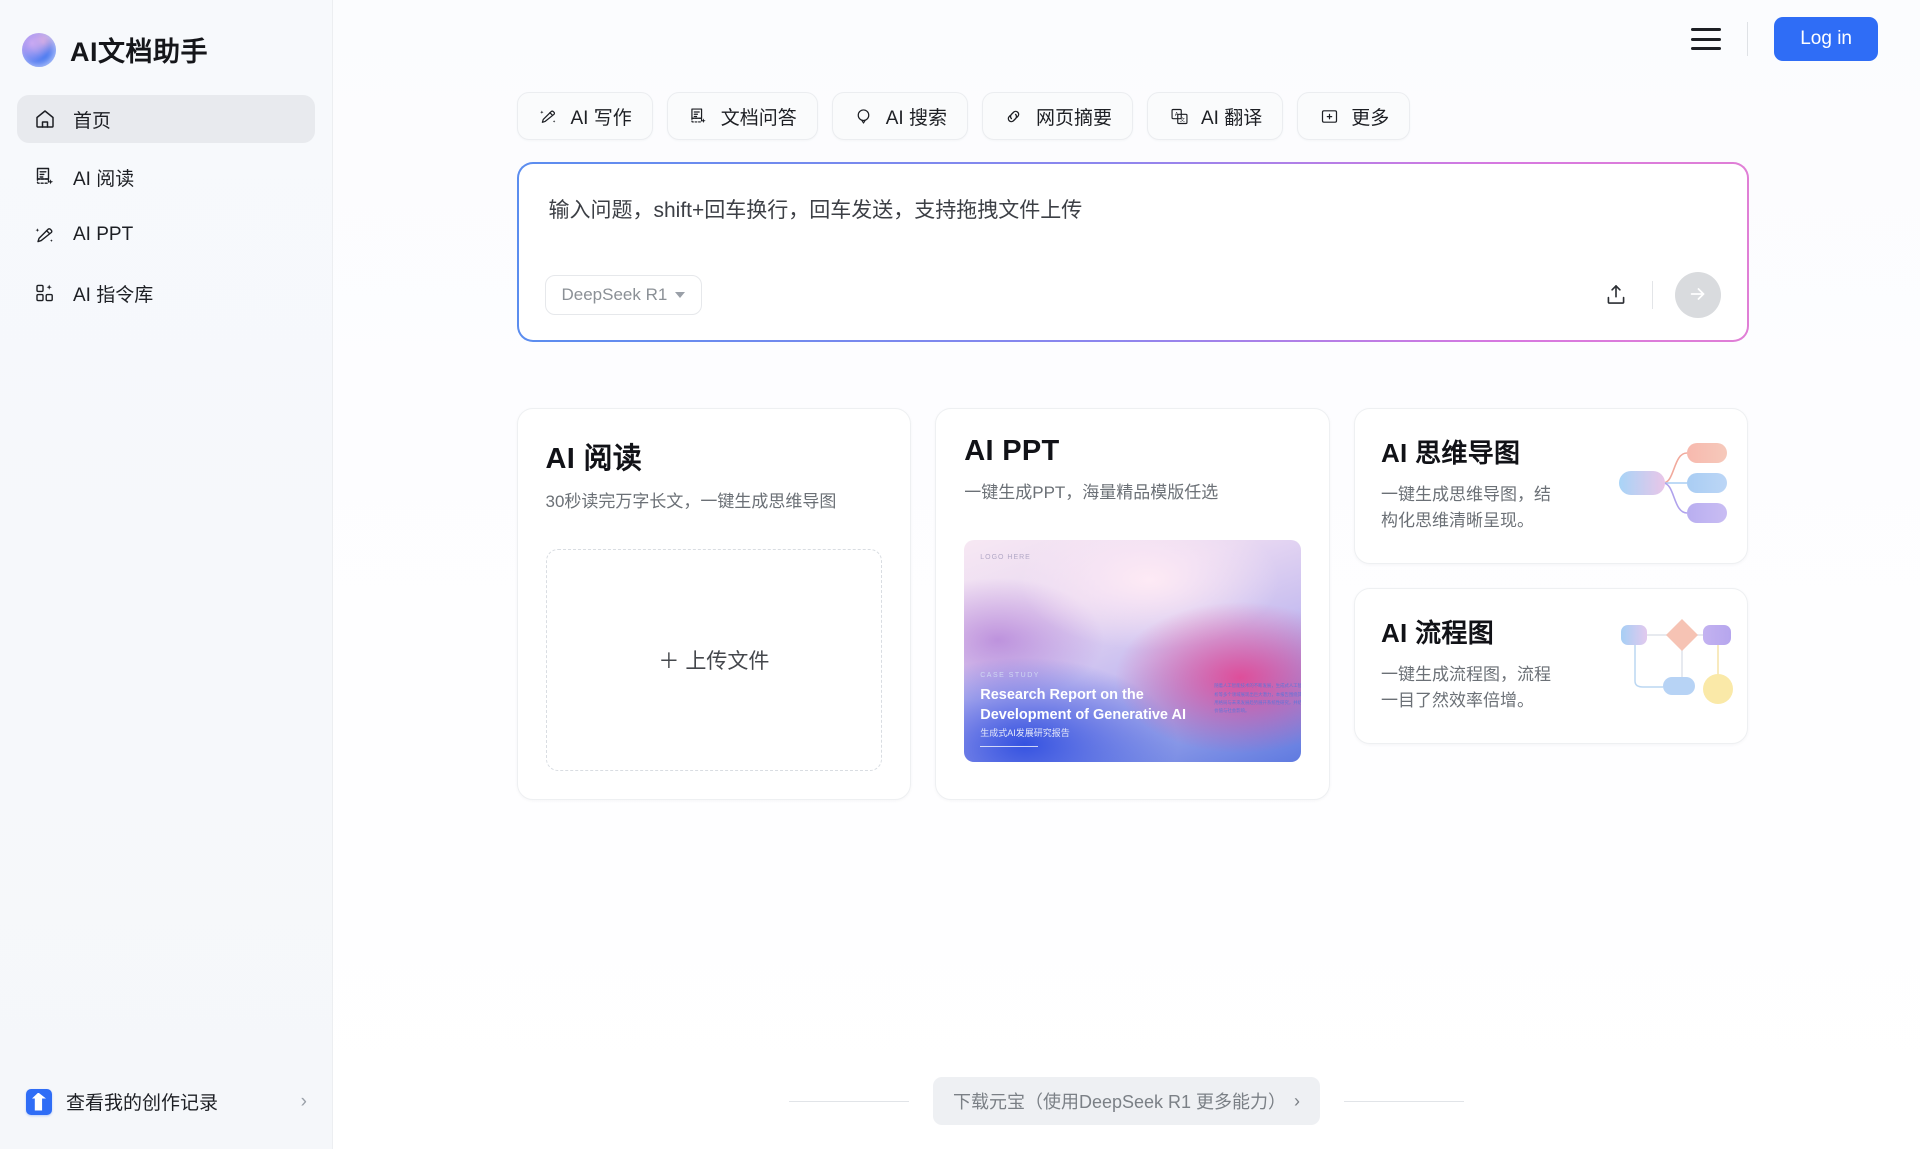 This screenshot has width=1920, height=1149. I want to click on translate-icon: A 文, so click(1179, 116).